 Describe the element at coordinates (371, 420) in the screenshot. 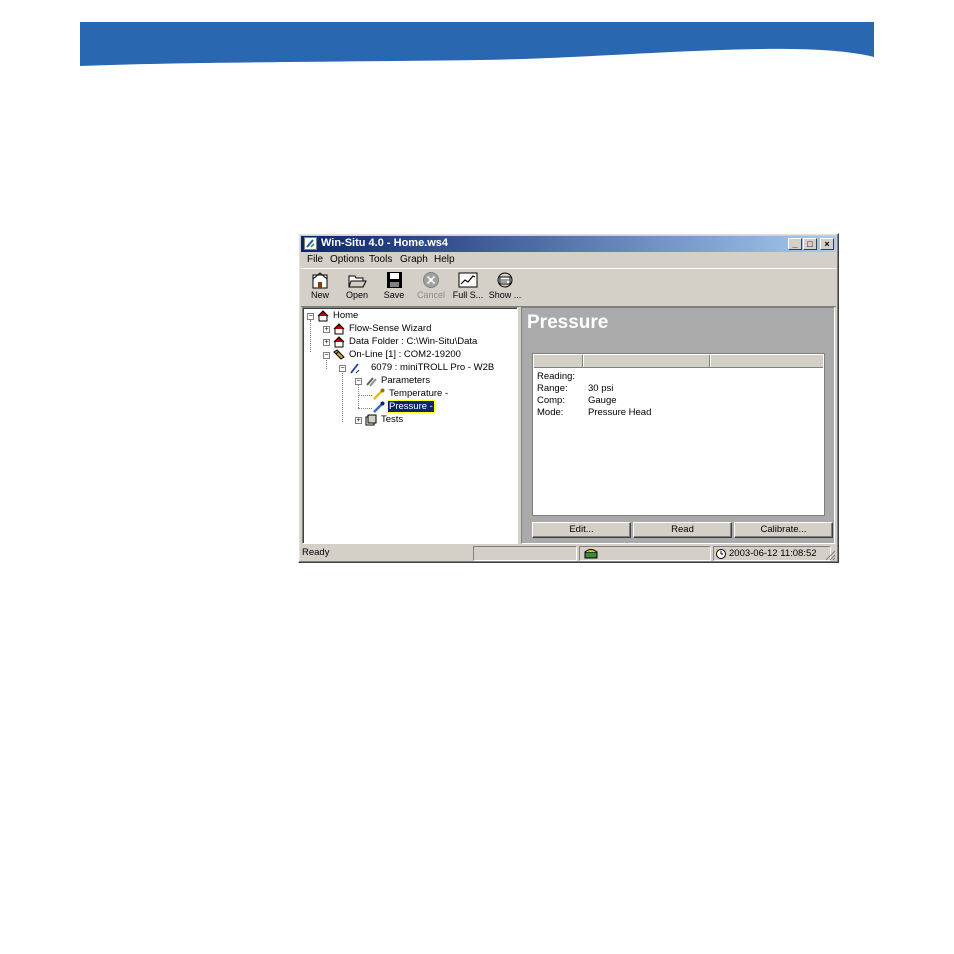

I see `tests-icon` at that location.